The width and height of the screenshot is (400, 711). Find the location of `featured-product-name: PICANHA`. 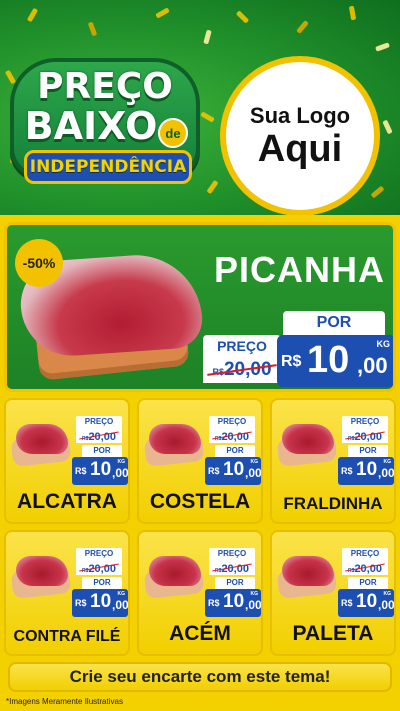

featured-product-name: PICANHA is located at coordinates (299, 269).